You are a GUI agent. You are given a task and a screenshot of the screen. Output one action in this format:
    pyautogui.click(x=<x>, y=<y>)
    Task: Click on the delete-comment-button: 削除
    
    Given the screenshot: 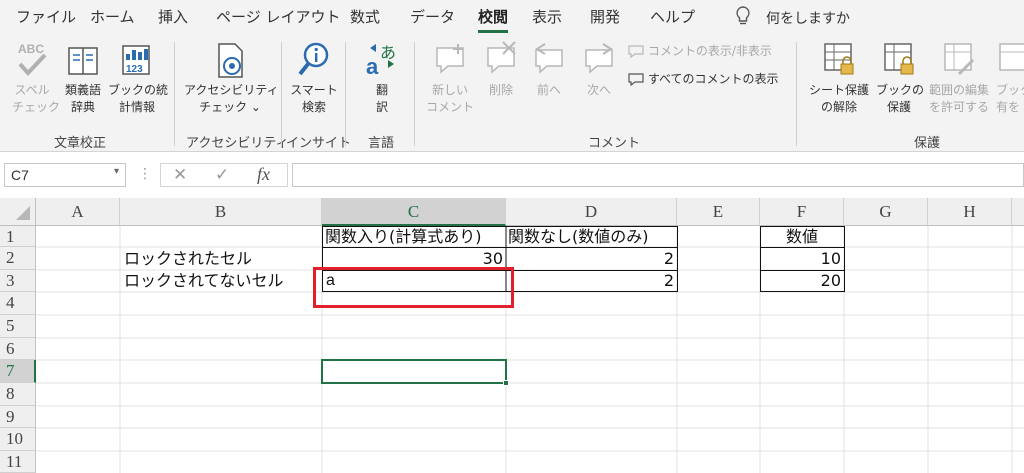 What is the action you would take?
    pyautogui.click(x=501, y=69)
    